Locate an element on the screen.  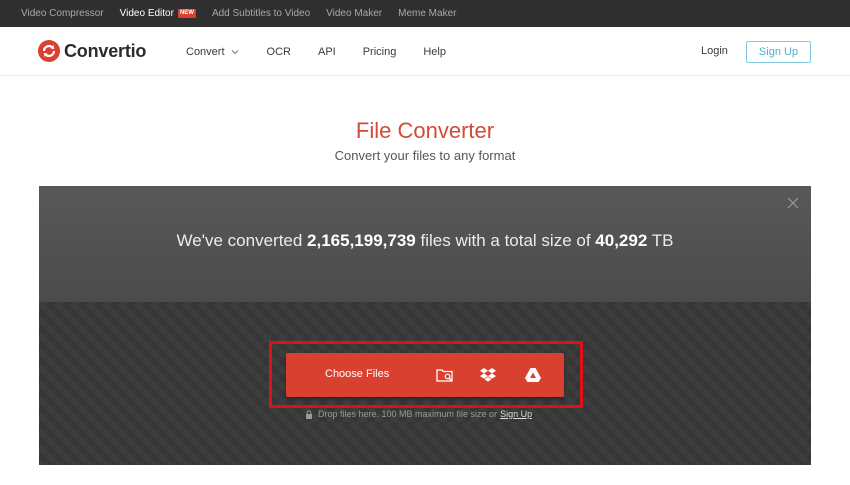
nav-convert-label: Convert is located at coordinates (205, 52).